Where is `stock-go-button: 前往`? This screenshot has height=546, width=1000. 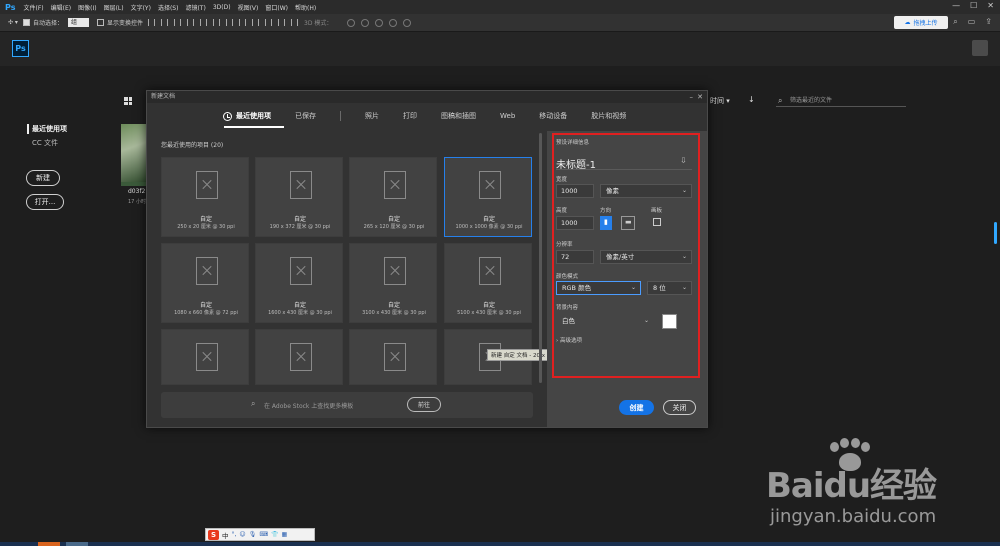
stock-go-button: 前往 is located at coordinates (424, 404).